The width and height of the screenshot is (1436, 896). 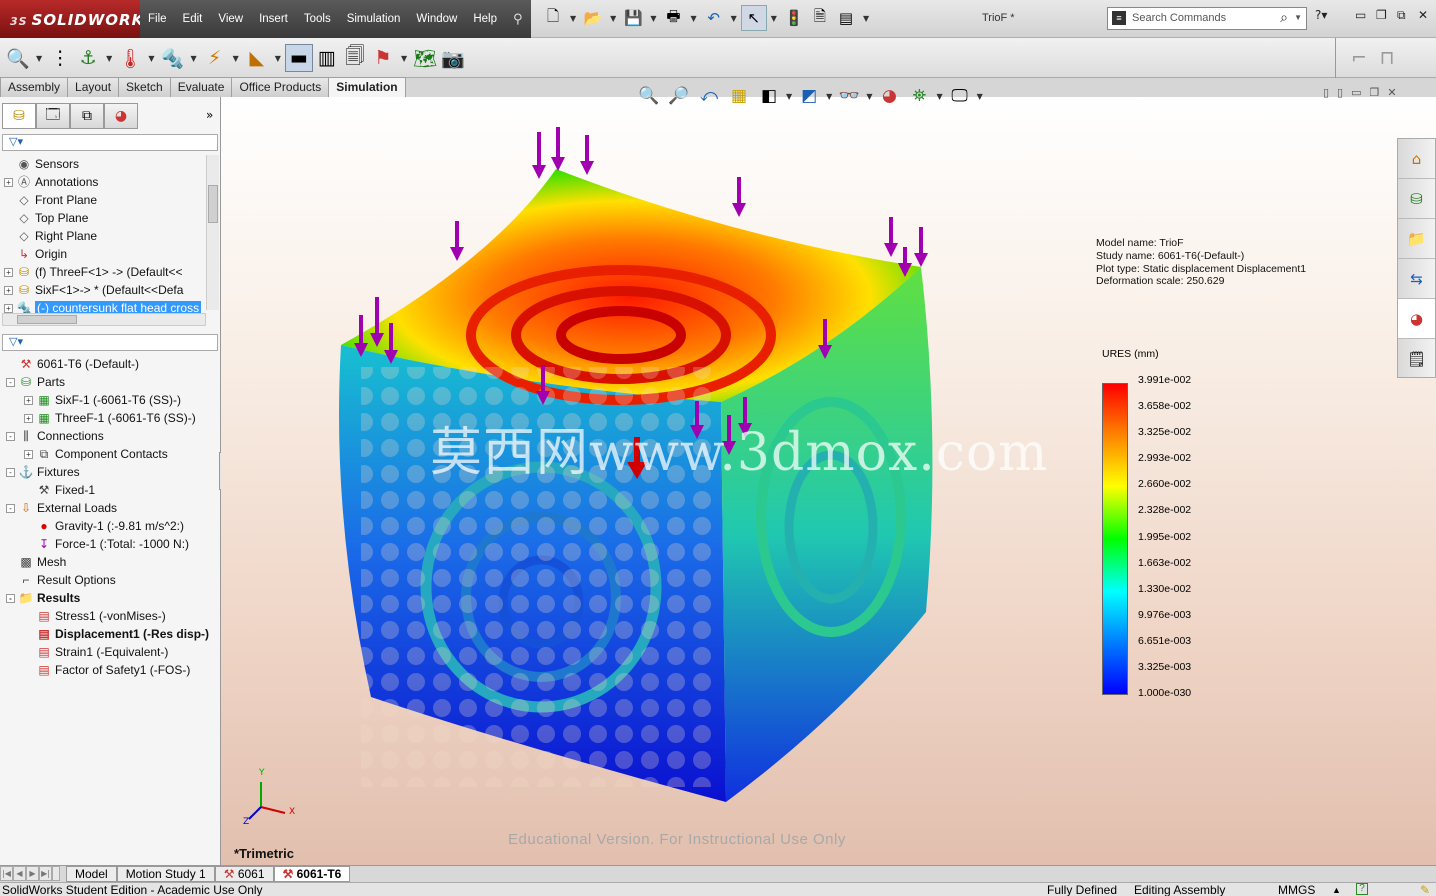 I want to click on design-insight-icon: ⚑, so click(x=383, y=58).